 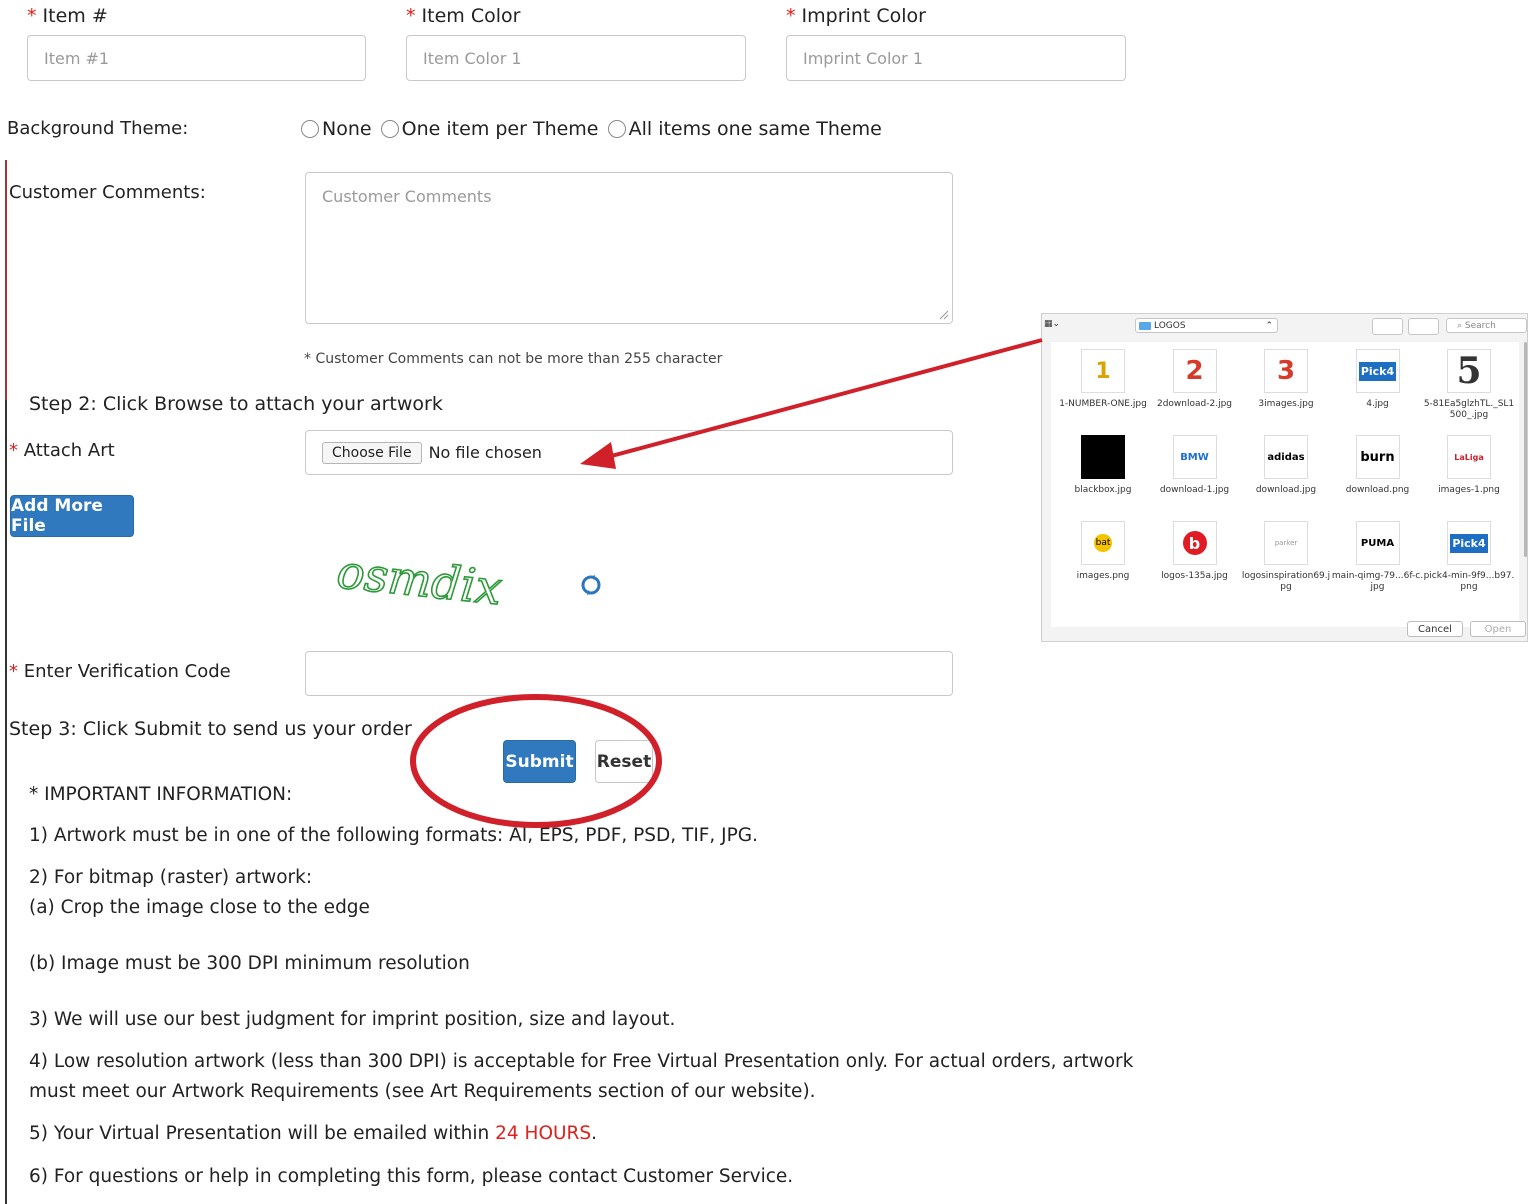 I want to click on file-item: parker logosinspiration69.jpg, so click(x=1286, y=557).